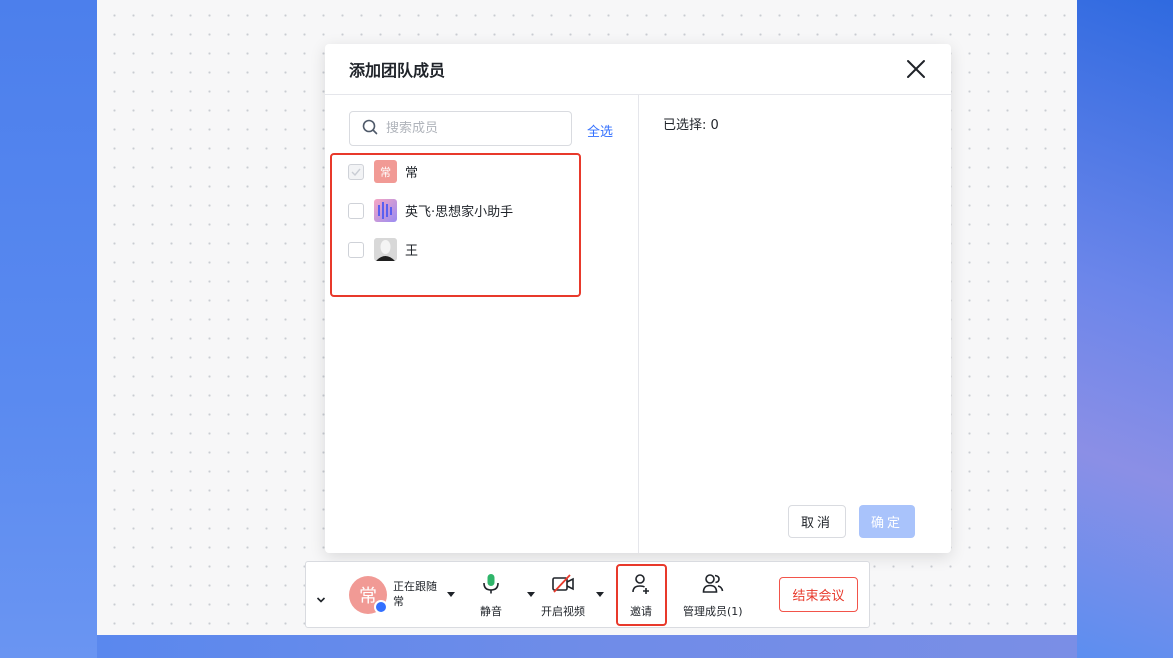  What do you see at coordinates (466, 128) in the screenshot?
I see `search-input` at bounding box center [466, 128].